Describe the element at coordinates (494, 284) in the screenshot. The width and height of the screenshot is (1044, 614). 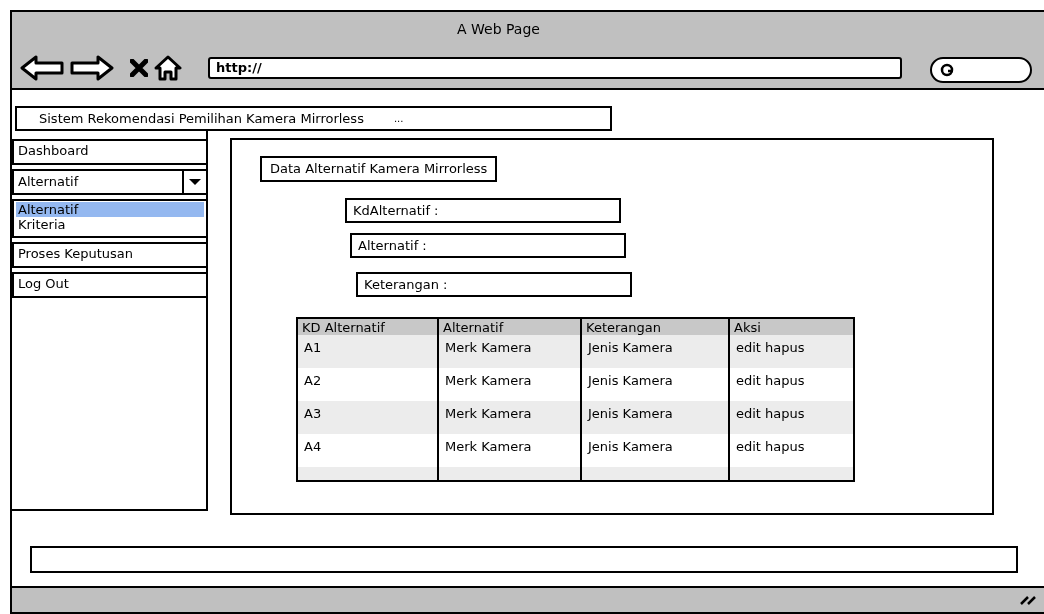
I see `input-field: Keterangan :` at that location.